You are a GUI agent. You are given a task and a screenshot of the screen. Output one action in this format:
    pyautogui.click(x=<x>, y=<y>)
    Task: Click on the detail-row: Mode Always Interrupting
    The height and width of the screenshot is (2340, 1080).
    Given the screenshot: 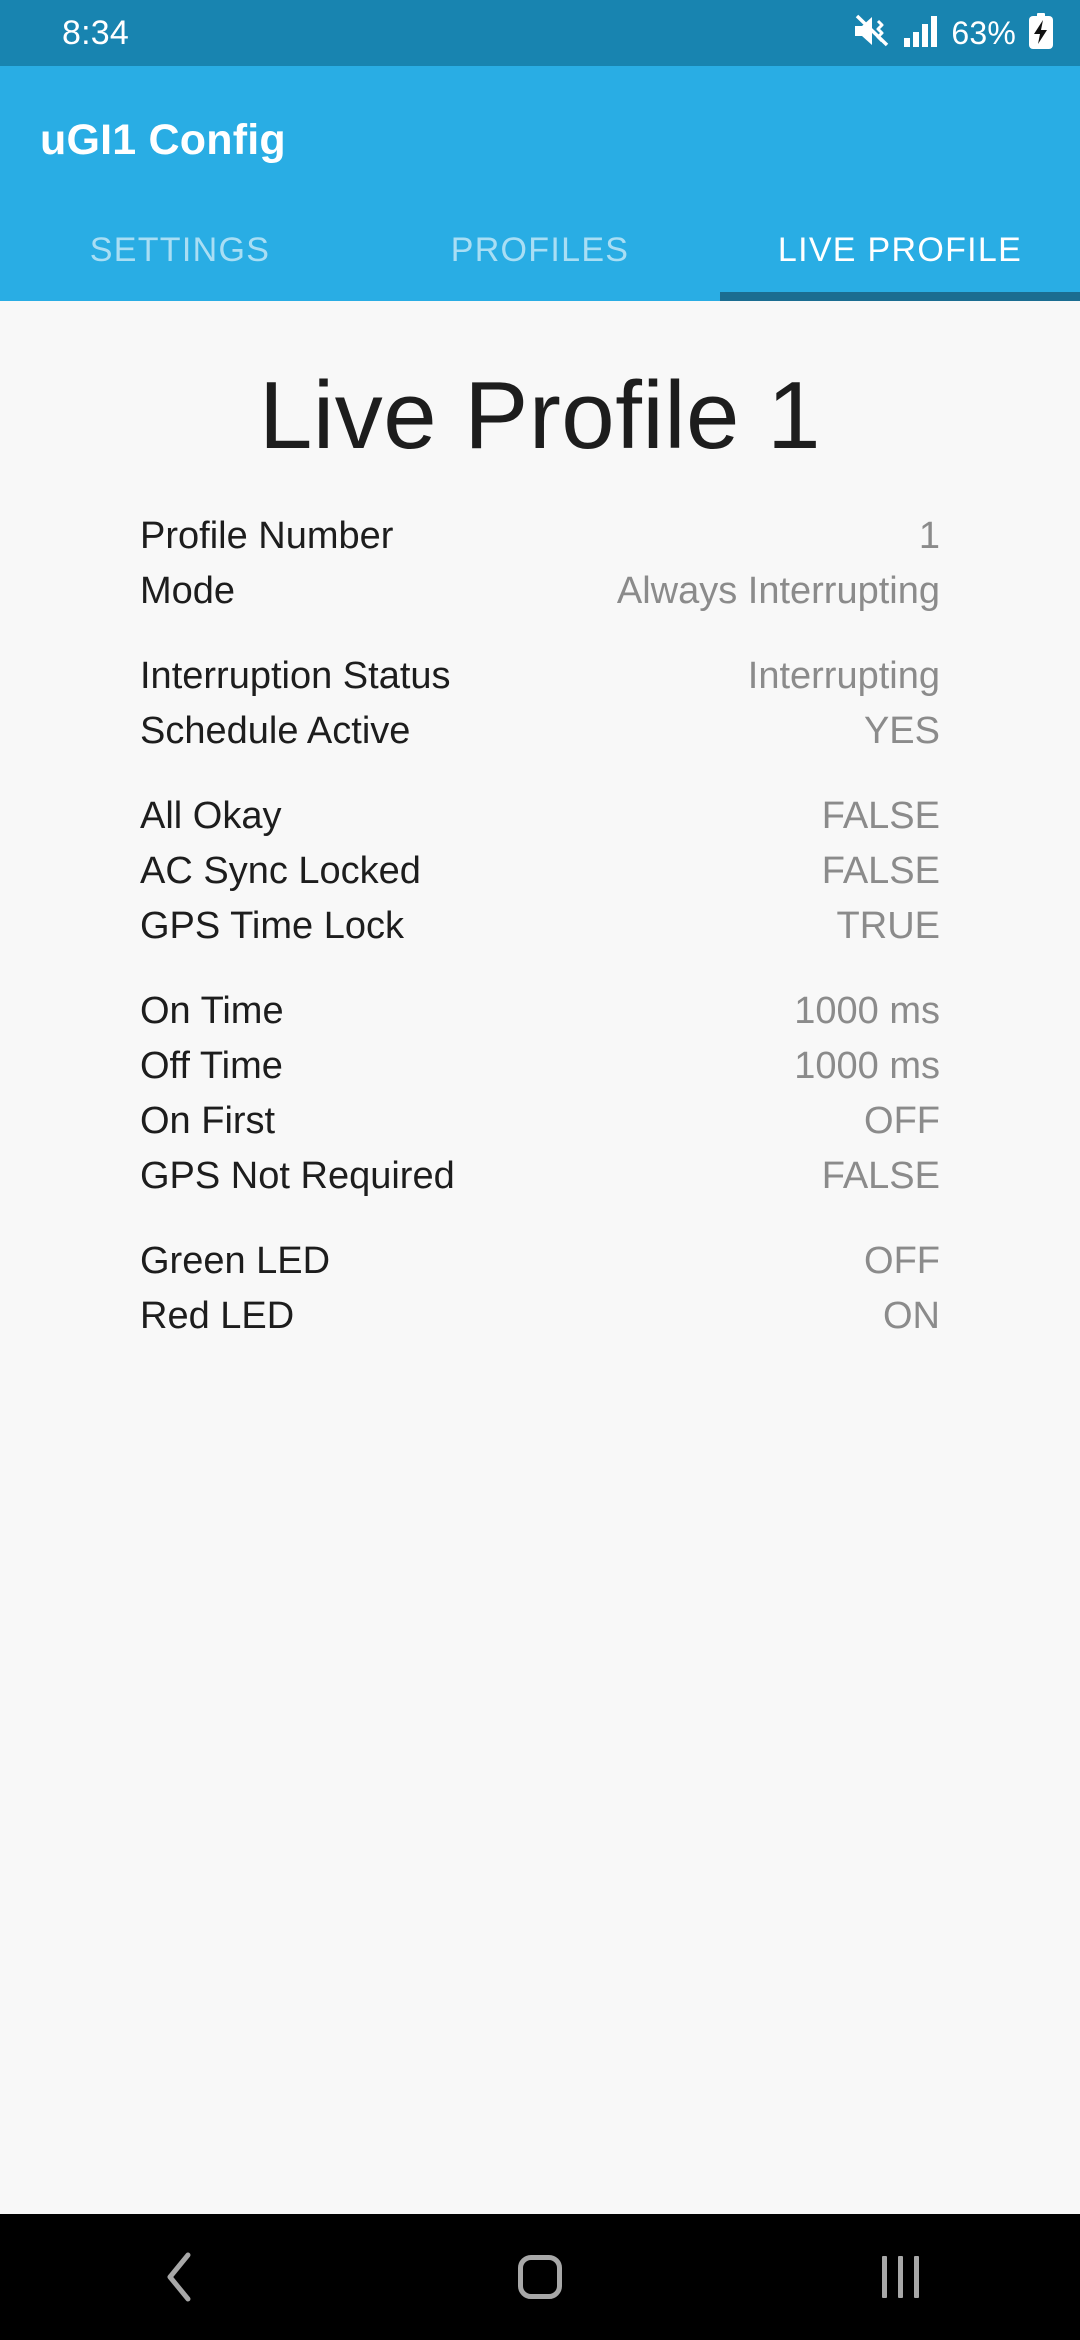 What is the action you would take?
    pyautogui.click(x=540, y=597)
    